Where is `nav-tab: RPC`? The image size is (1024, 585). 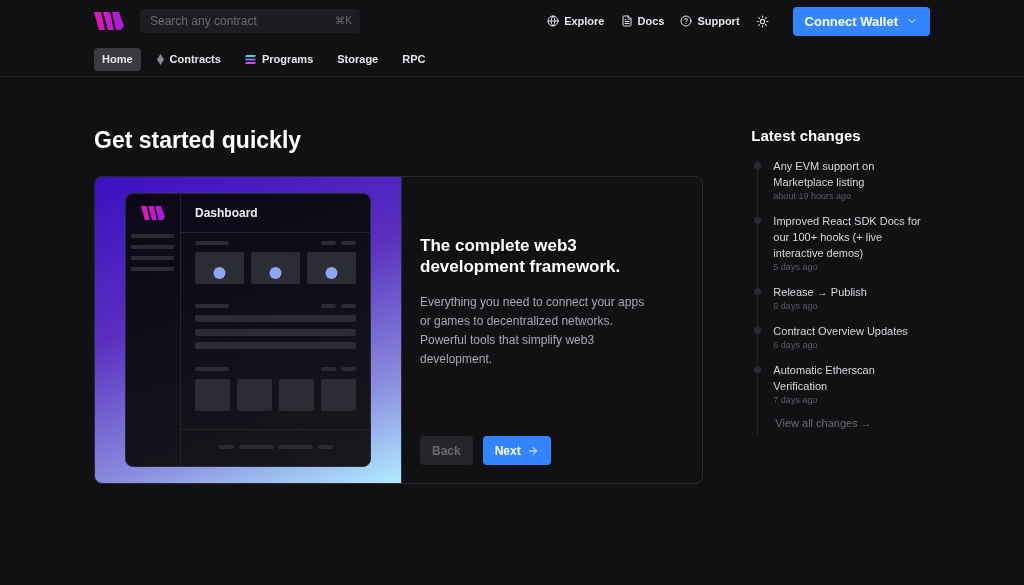 nav-tab: RPC is located at coordinates (414, 59).